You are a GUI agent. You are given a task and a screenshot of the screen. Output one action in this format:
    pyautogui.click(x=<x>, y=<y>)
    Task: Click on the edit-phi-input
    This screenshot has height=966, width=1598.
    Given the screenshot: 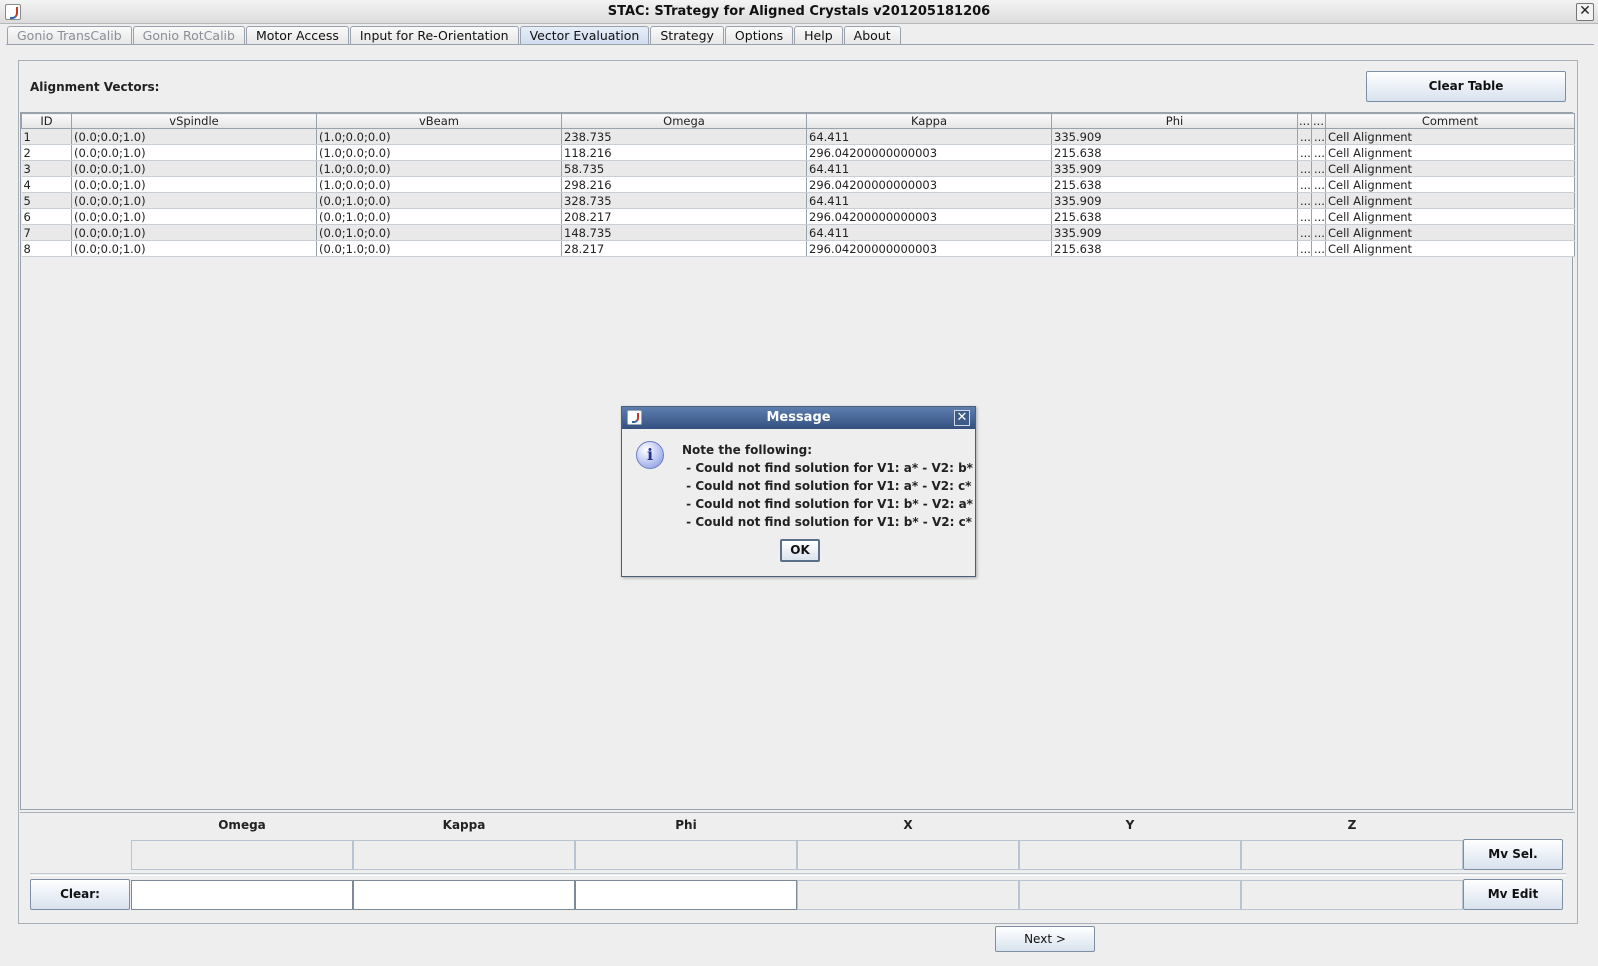 What is the action you would take?
    pyautogui.click(x=686, y=895)
    